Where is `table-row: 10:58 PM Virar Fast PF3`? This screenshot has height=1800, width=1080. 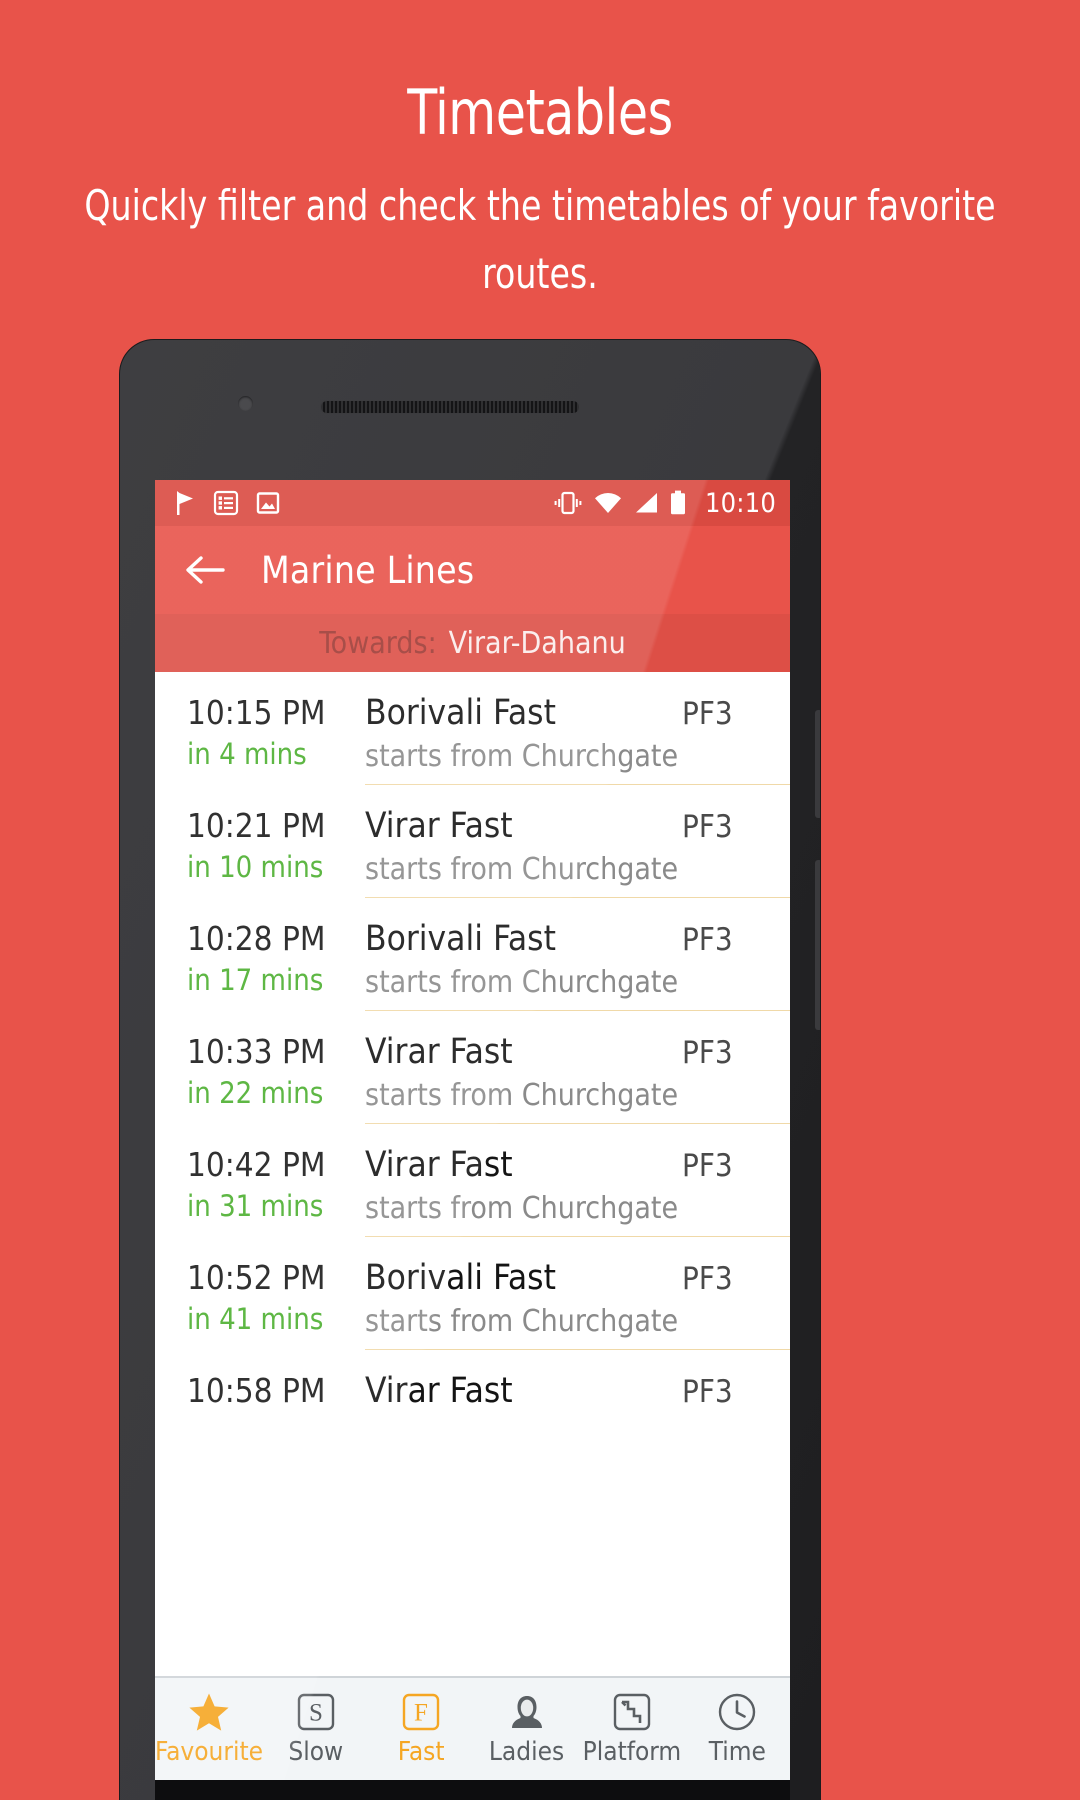
table-row: 10:58 PM Virar Fast PF3 is located at coordinates (472, 1381).